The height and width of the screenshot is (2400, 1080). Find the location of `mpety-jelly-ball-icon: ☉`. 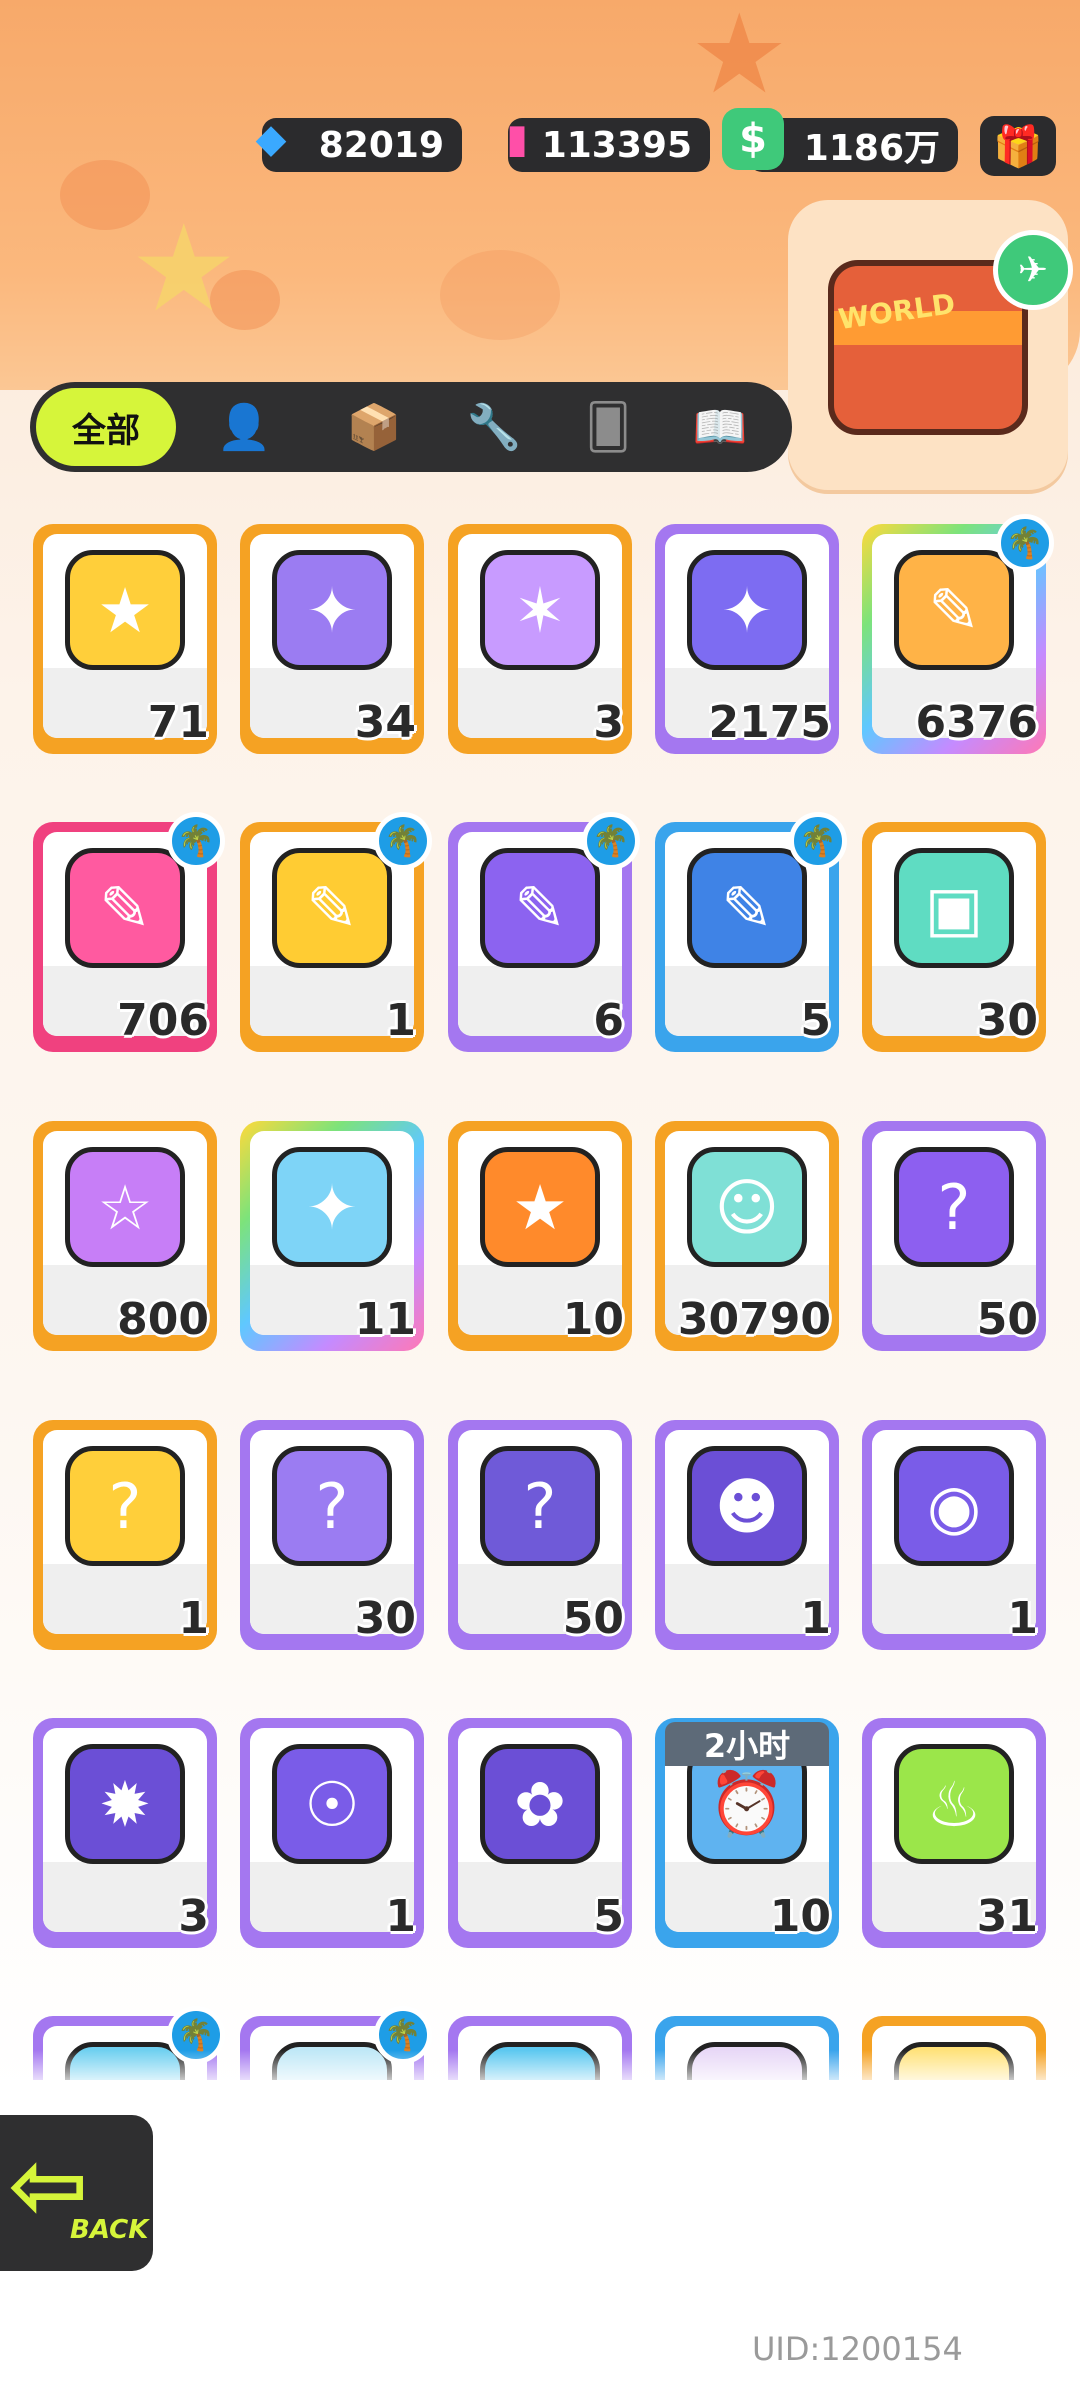

mpety-jelly-ball-icon: ☉ is located at coordinates (332, 1804).